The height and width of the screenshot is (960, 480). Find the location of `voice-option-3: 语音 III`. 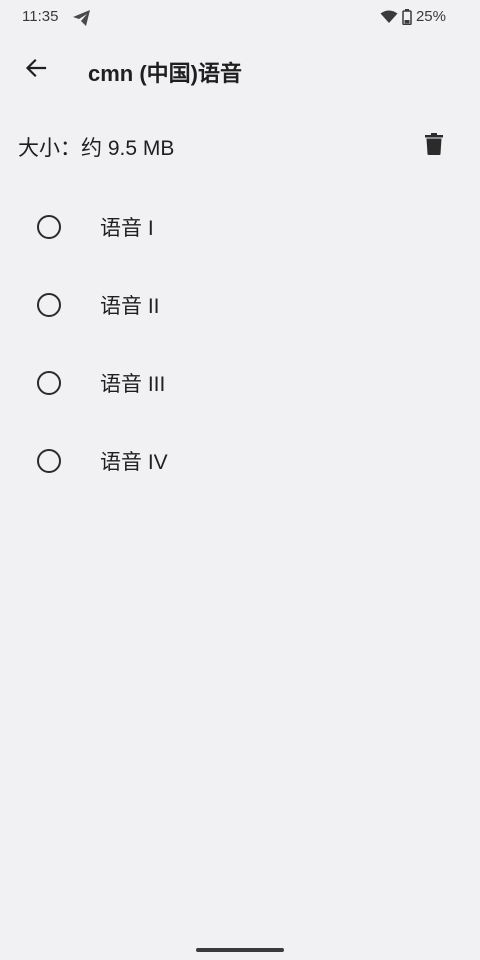

voice-option-3: 语音 III is located at coordinates (240, 383).